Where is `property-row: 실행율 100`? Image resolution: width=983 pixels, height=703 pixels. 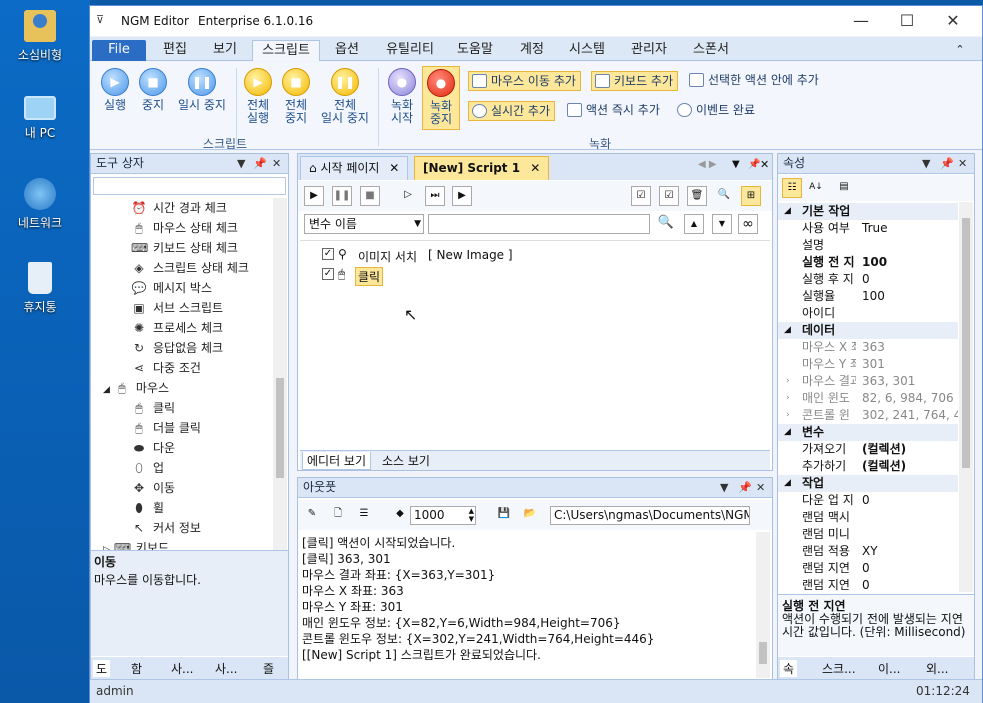
property-row: 실행율 100 is located at coordinates (868, 296).